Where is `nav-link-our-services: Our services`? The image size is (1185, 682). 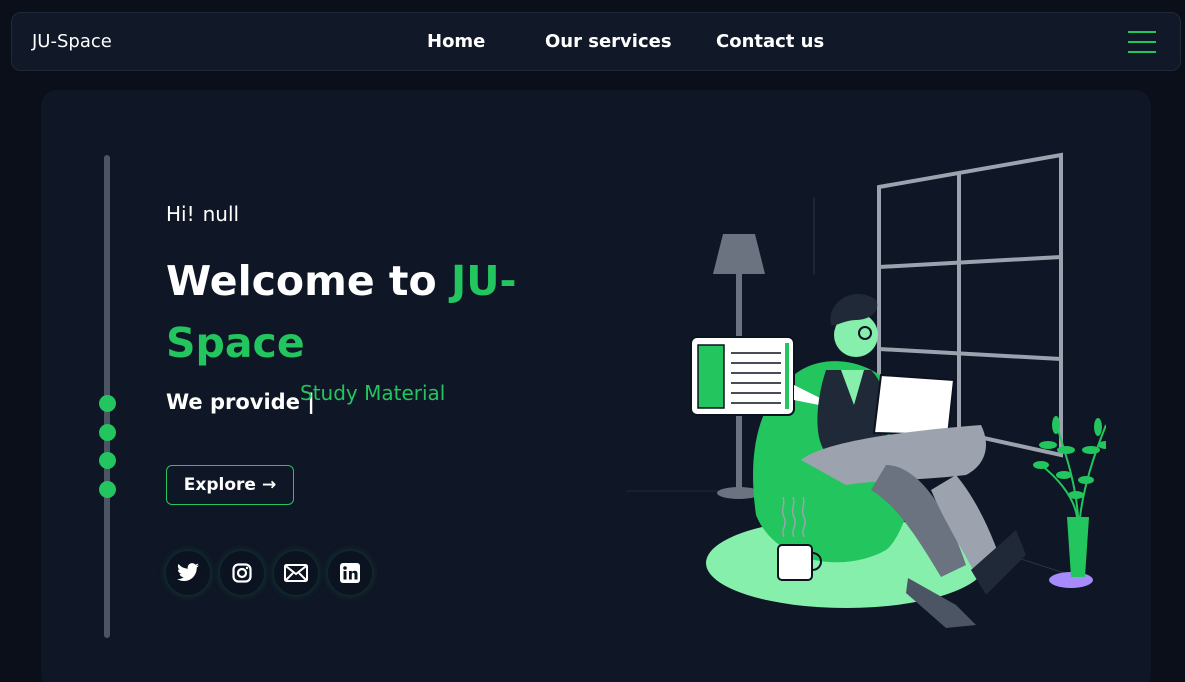 nav-link-our-services: Our services is located at coordinates (608, 41).